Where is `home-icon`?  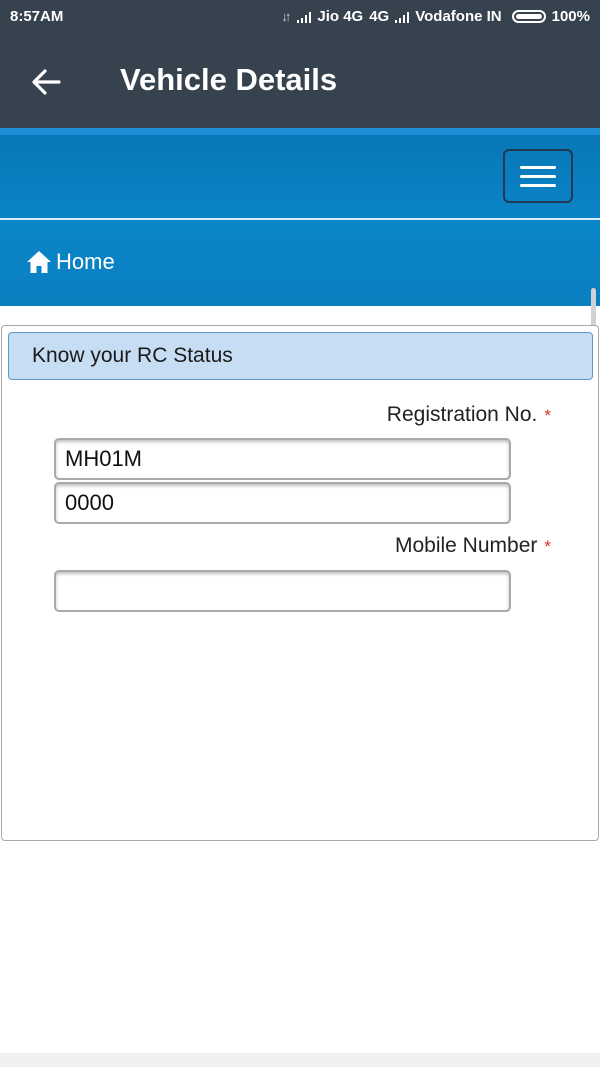 home-icon is located at coordinates (39, 262).